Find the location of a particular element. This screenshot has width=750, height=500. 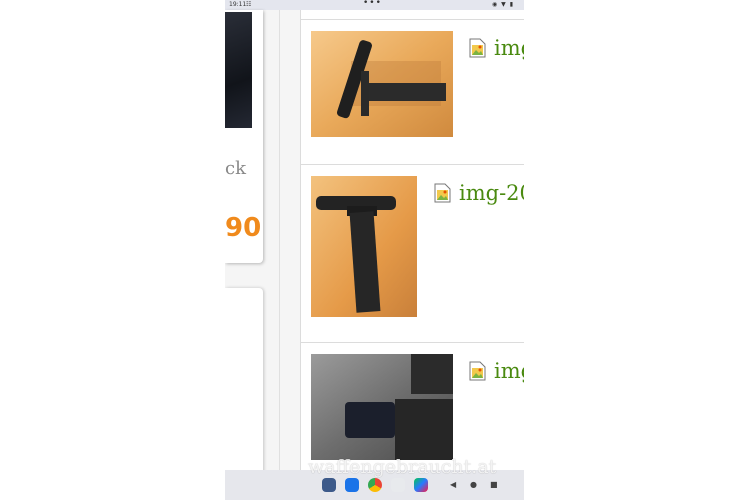

back-button: ◀ is located at coordinates (453, 484).